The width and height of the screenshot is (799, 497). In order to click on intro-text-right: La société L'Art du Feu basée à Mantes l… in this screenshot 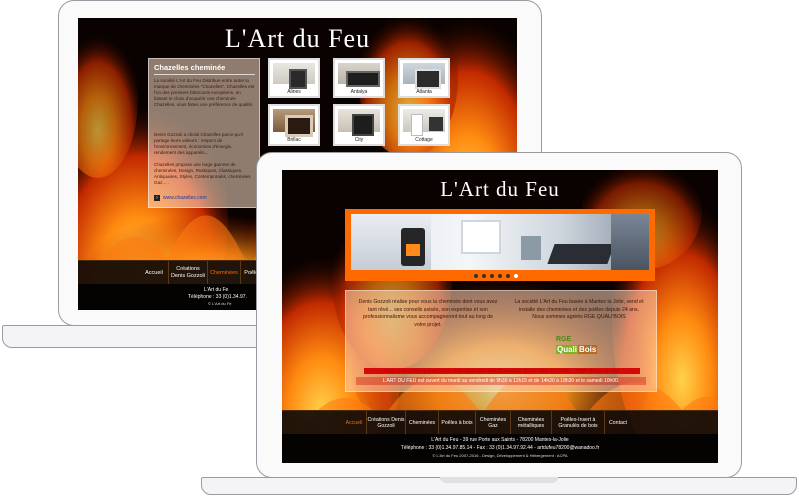, I will do `click(579, 310)`.